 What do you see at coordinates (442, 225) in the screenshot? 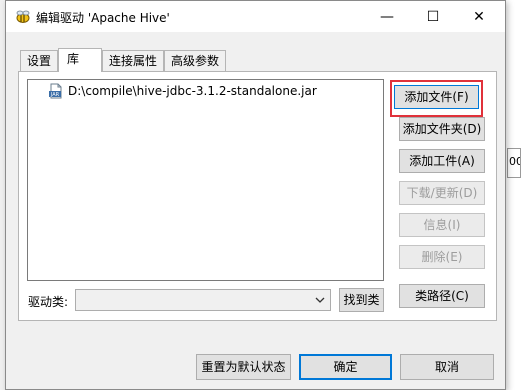
I see `info-button: 信息(I)` at bounding box center [442, 225].